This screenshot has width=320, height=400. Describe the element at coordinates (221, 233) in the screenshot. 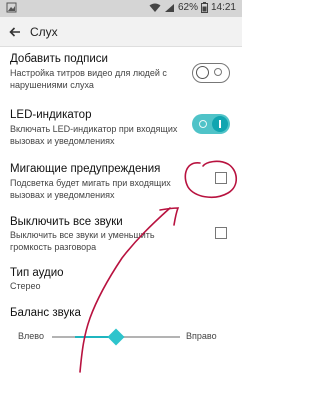

I see `mute-all-checkbox` at that location.